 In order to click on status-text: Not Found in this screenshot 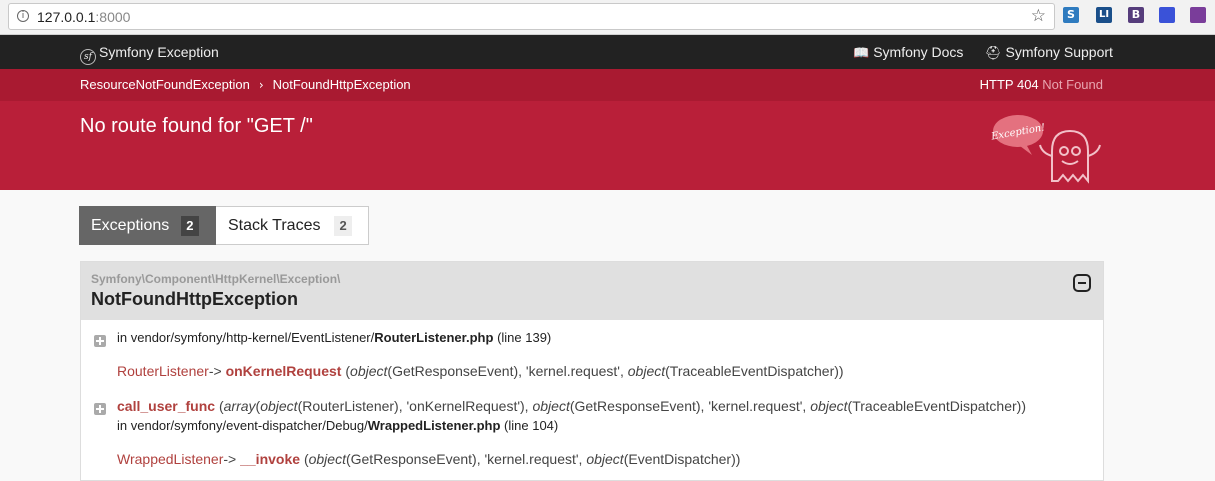, I will do `click(1072, 84)`.